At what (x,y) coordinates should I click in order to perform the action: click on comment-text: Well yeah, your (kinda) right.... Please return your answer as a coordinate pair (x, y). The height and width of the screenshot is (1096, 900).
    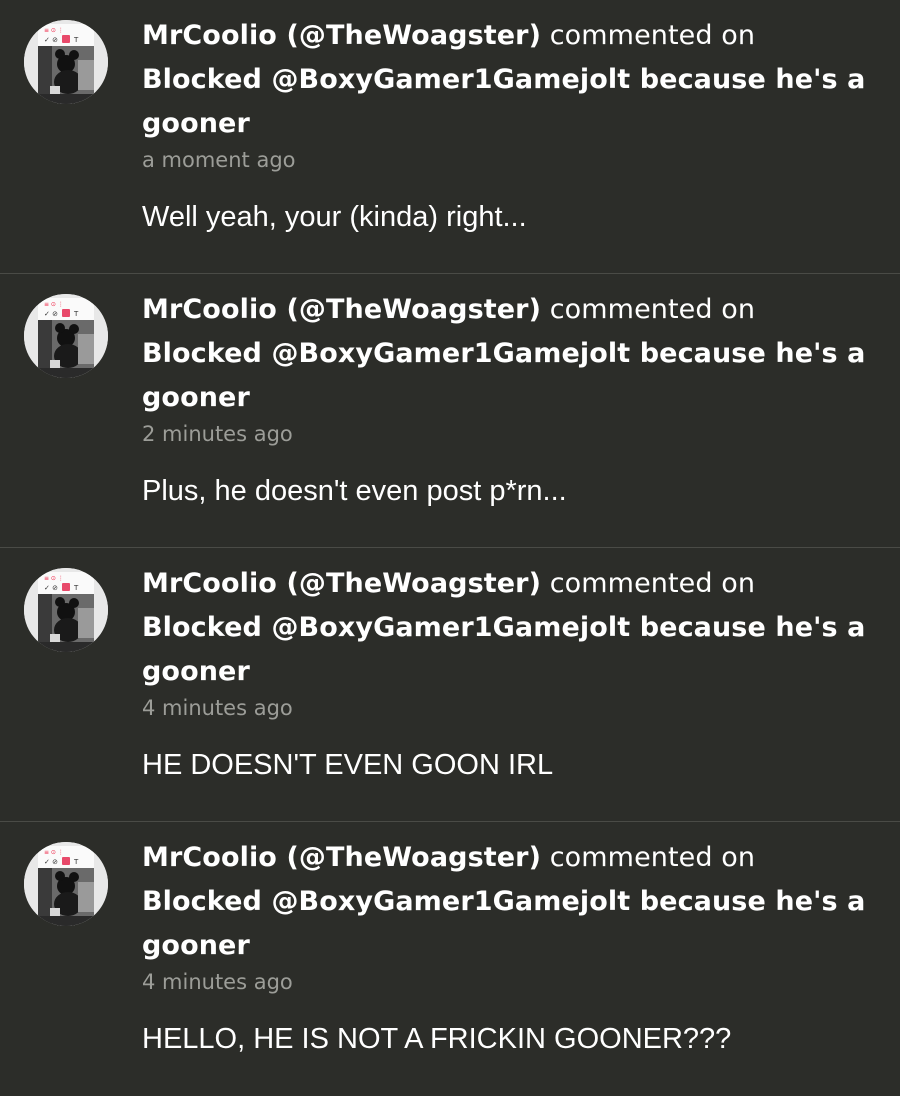
    Looking at the image, I should click on (334, 217).